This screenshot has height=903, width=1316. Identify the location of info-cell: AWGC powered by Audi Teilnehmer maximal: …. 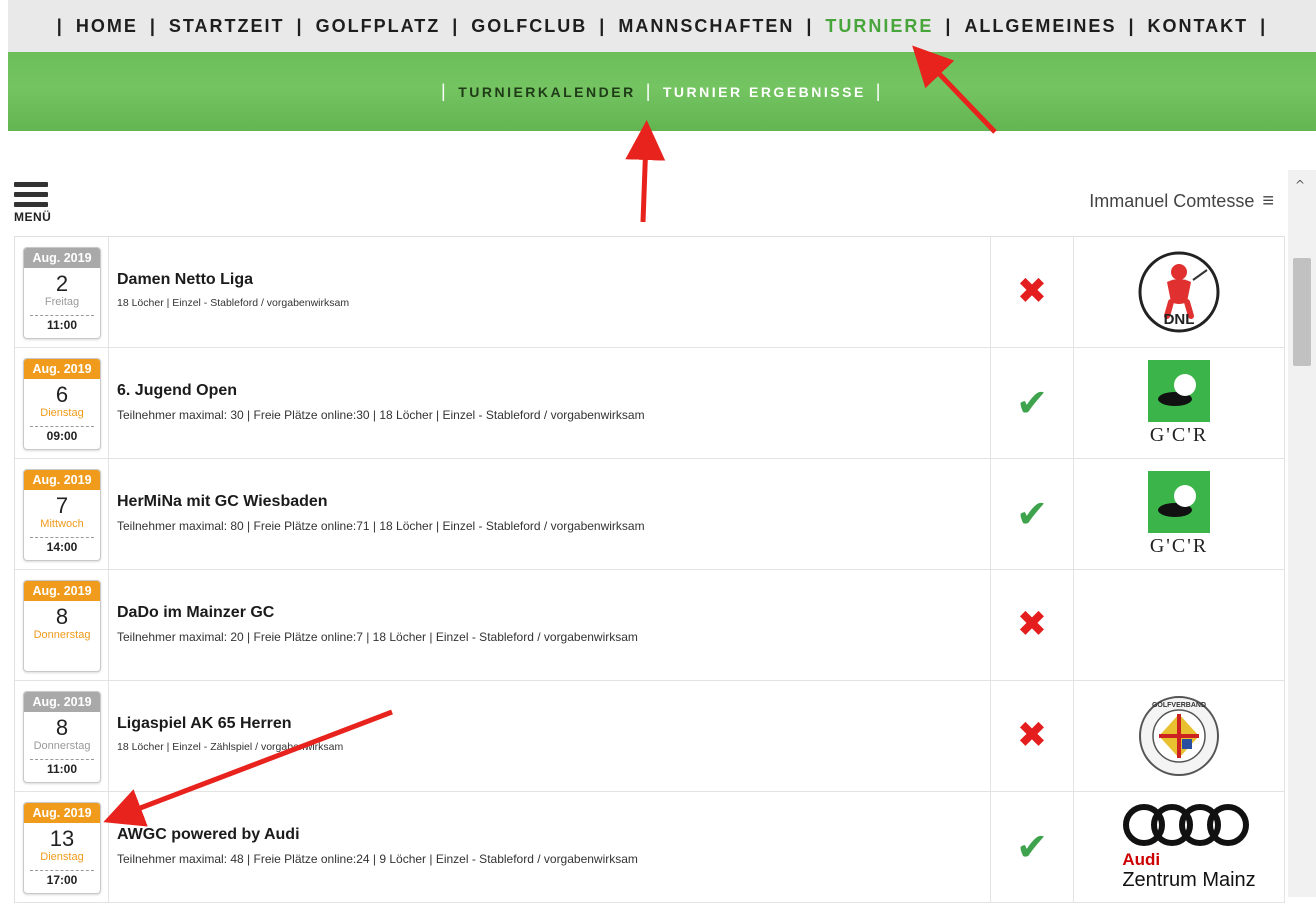
(550, 847).